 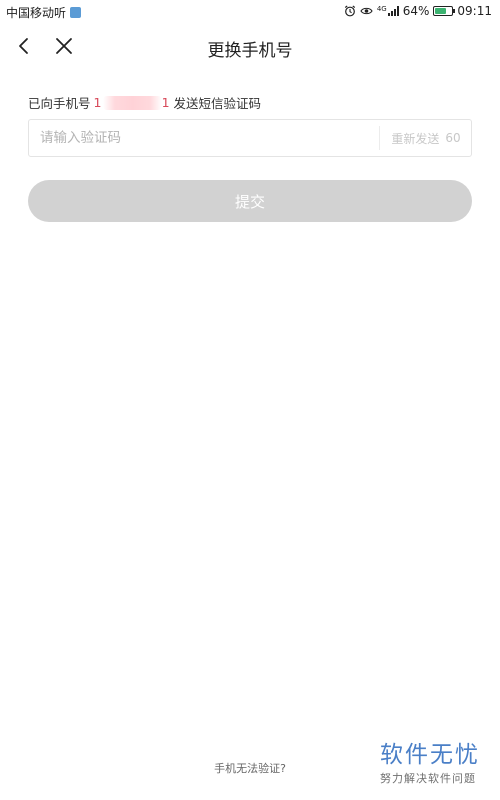 I want to click on sent-suffix: 发送短信验证码, so click(x=217, y=103).